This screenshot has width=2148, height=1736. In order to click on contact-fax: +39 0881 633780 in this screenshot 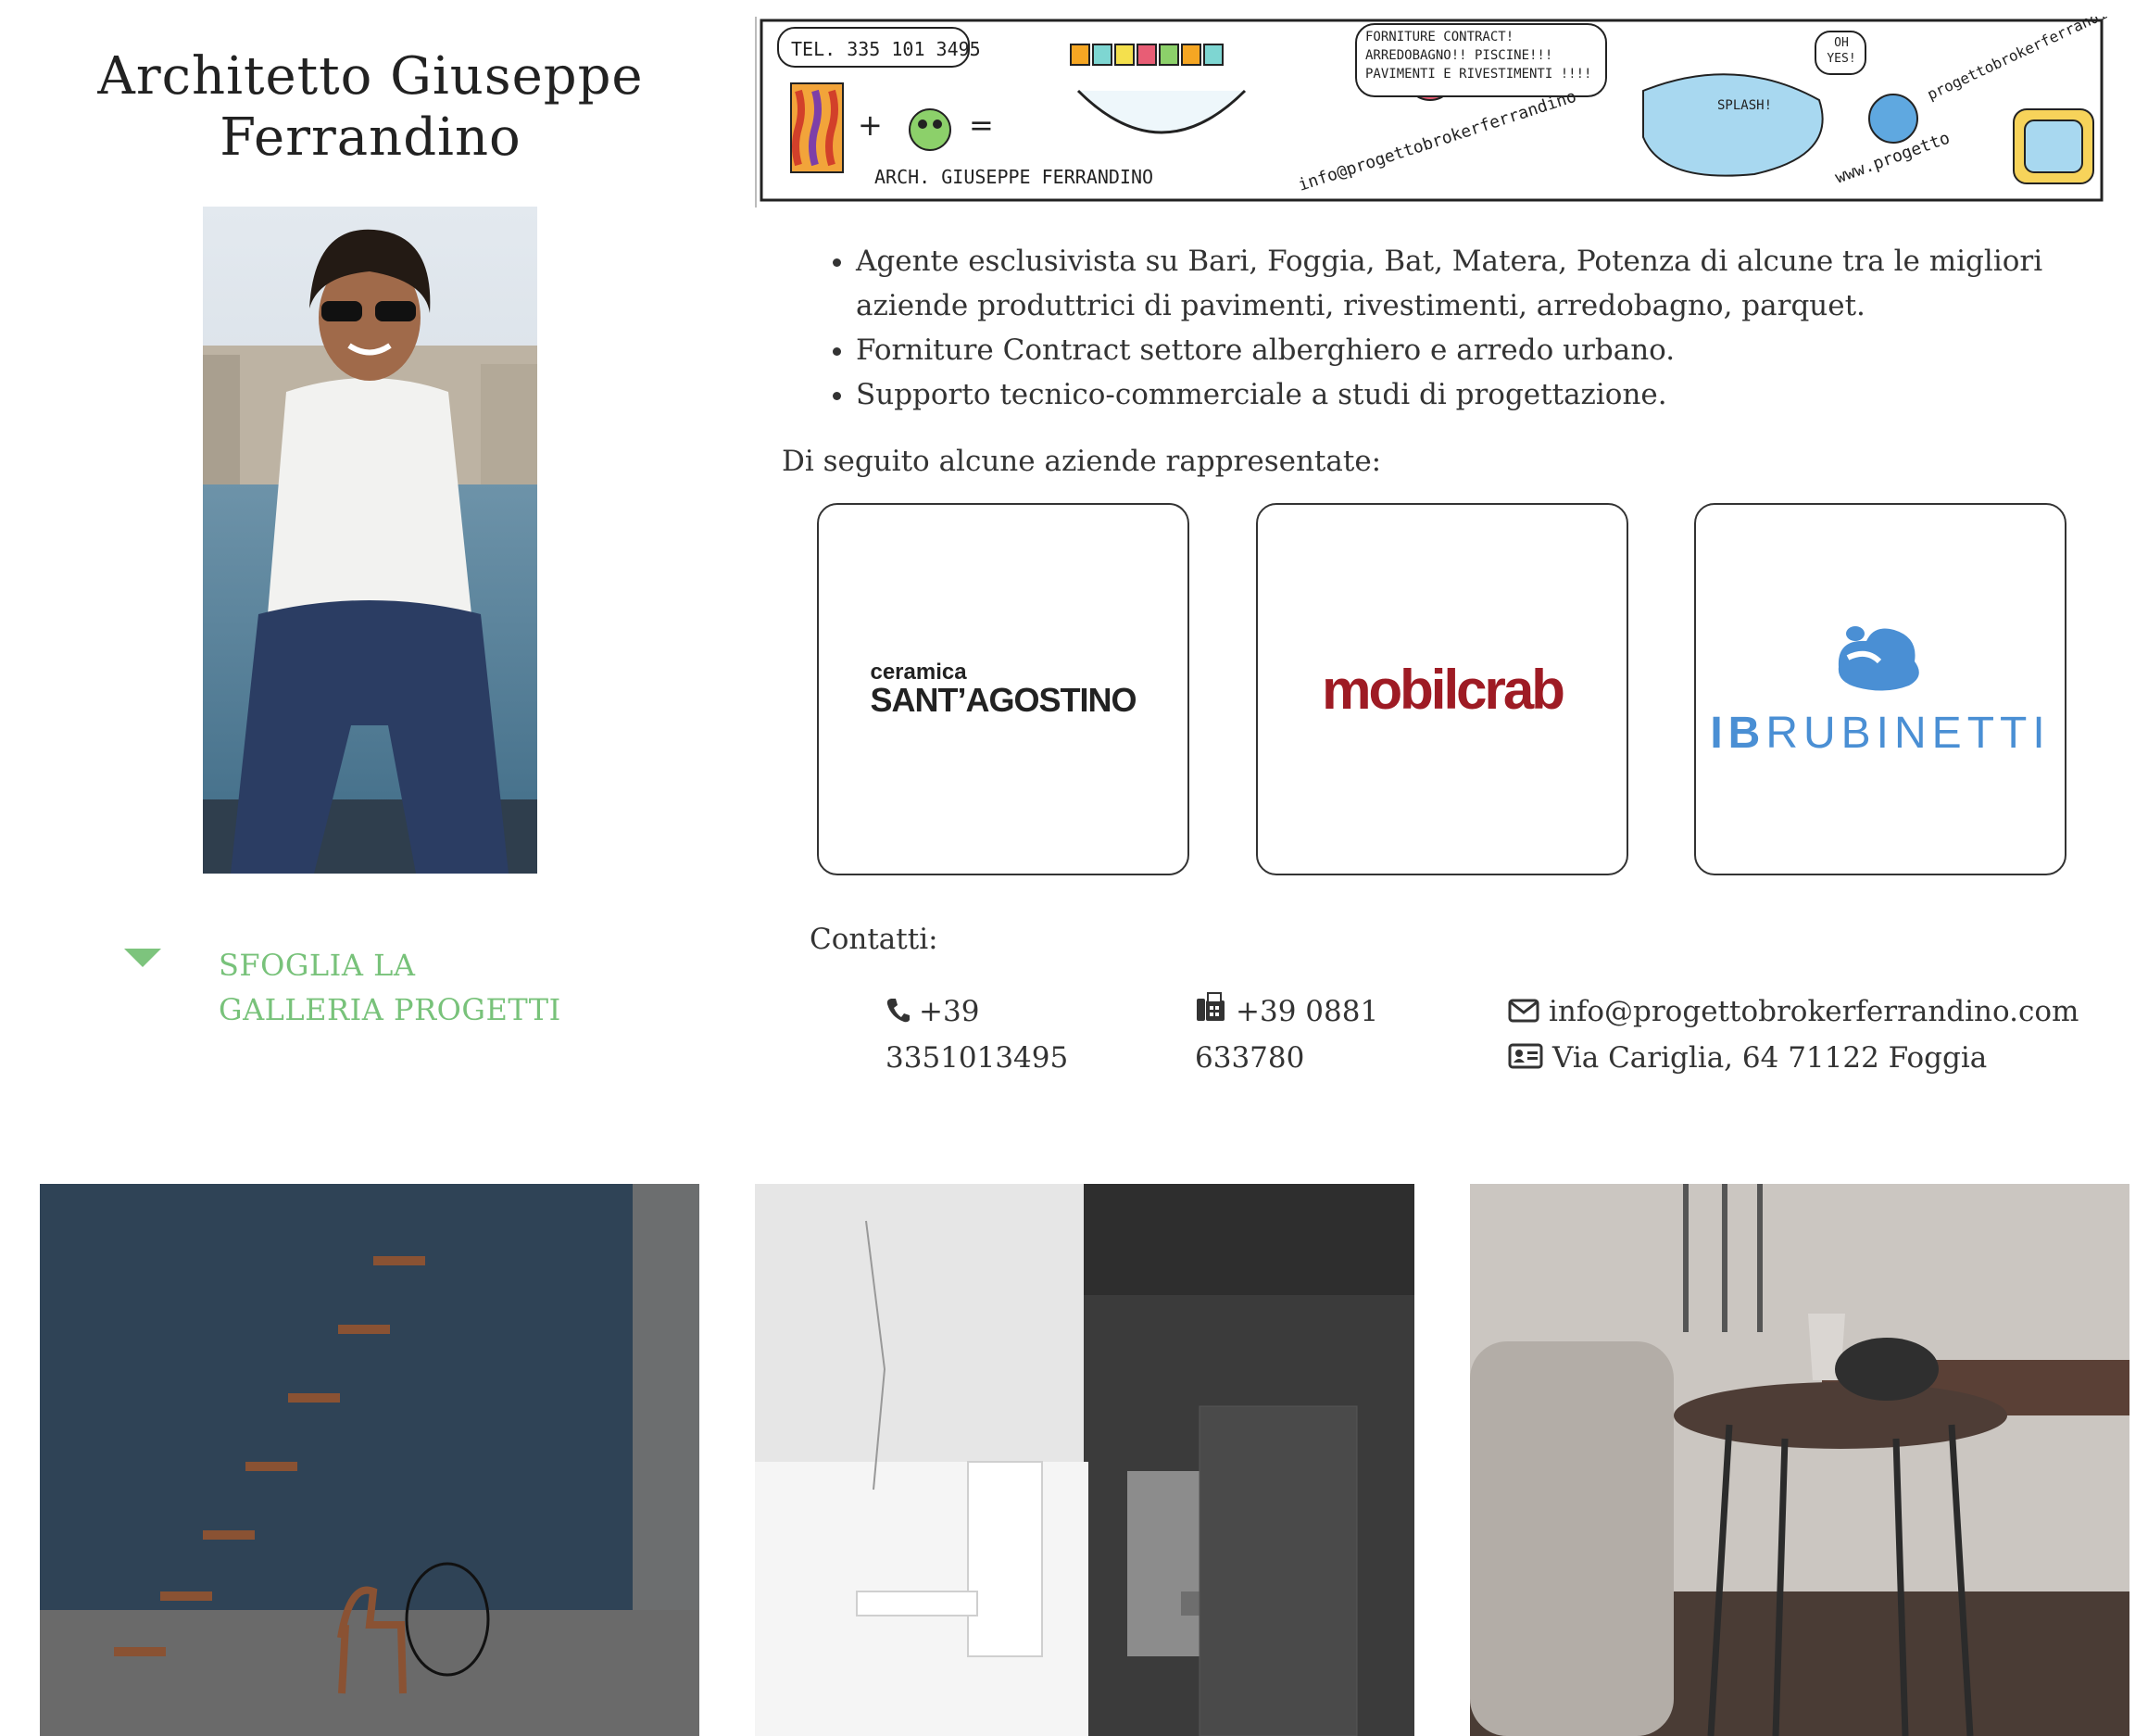, I will do `click(1301, 1034)`.